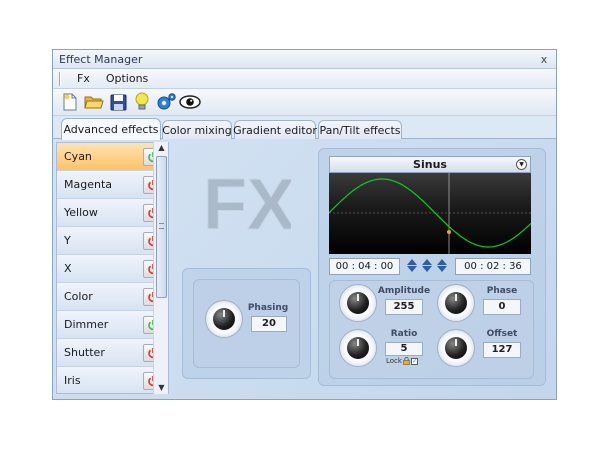 This screenshot has height=450, width=610. What do you see at coordinates (269, 324) in the screenshot?
I see `phasing-value: 20` at bounding box center [269, 324].